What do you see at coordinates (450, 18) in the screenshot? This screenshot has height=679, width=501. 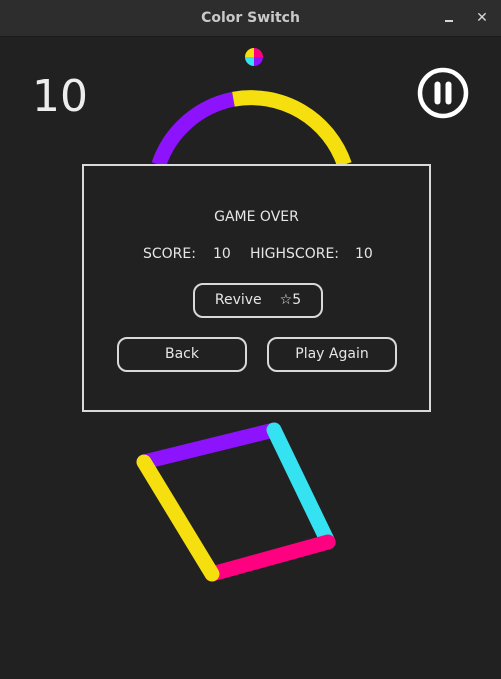 I see `minimize-button` at bounding box center [450, 18].